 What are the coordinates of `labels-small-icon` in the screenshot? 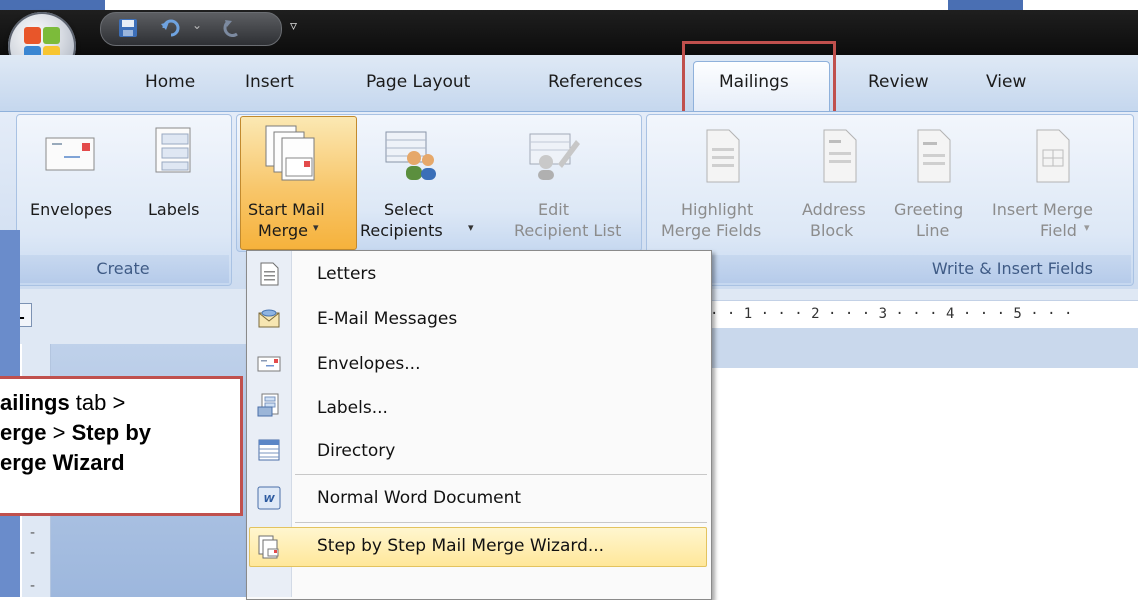 It's located at (268, 405).